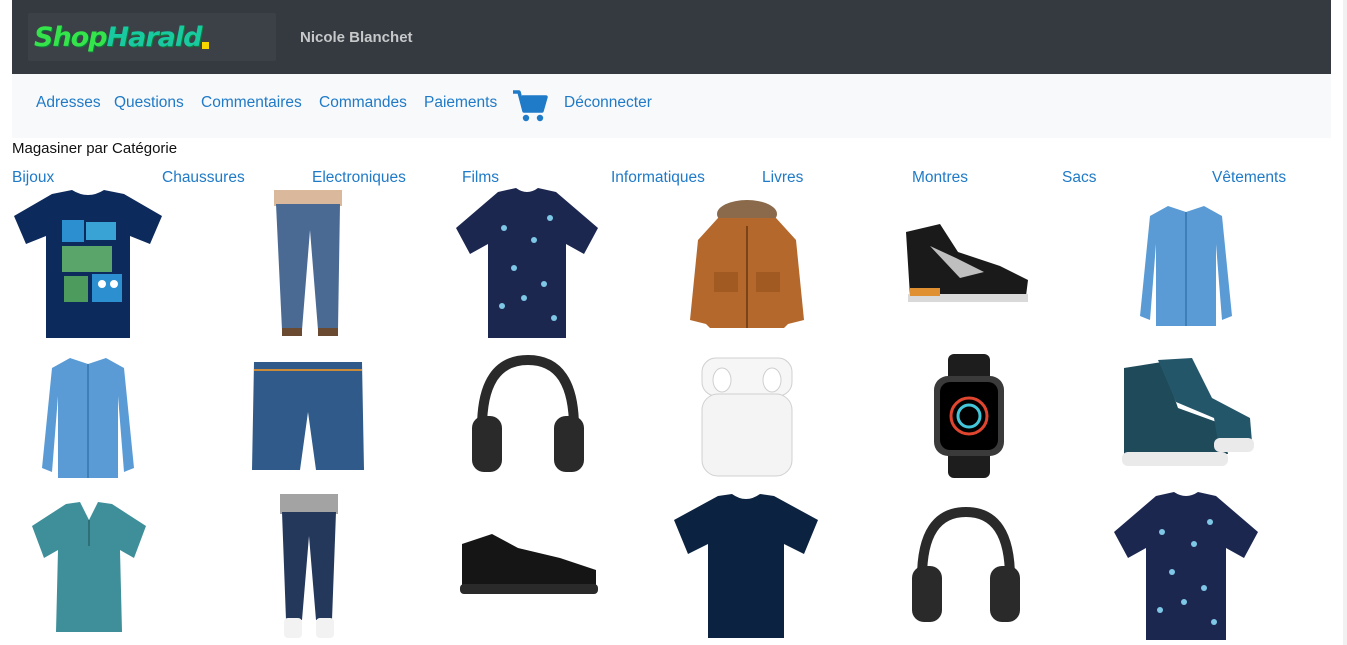 This screenshot has width=1347, height=645. What do you see at coordinates (940, 178) in the screenshot?
I see `category-link-montres: Montres` at bounding box center [940, 178].